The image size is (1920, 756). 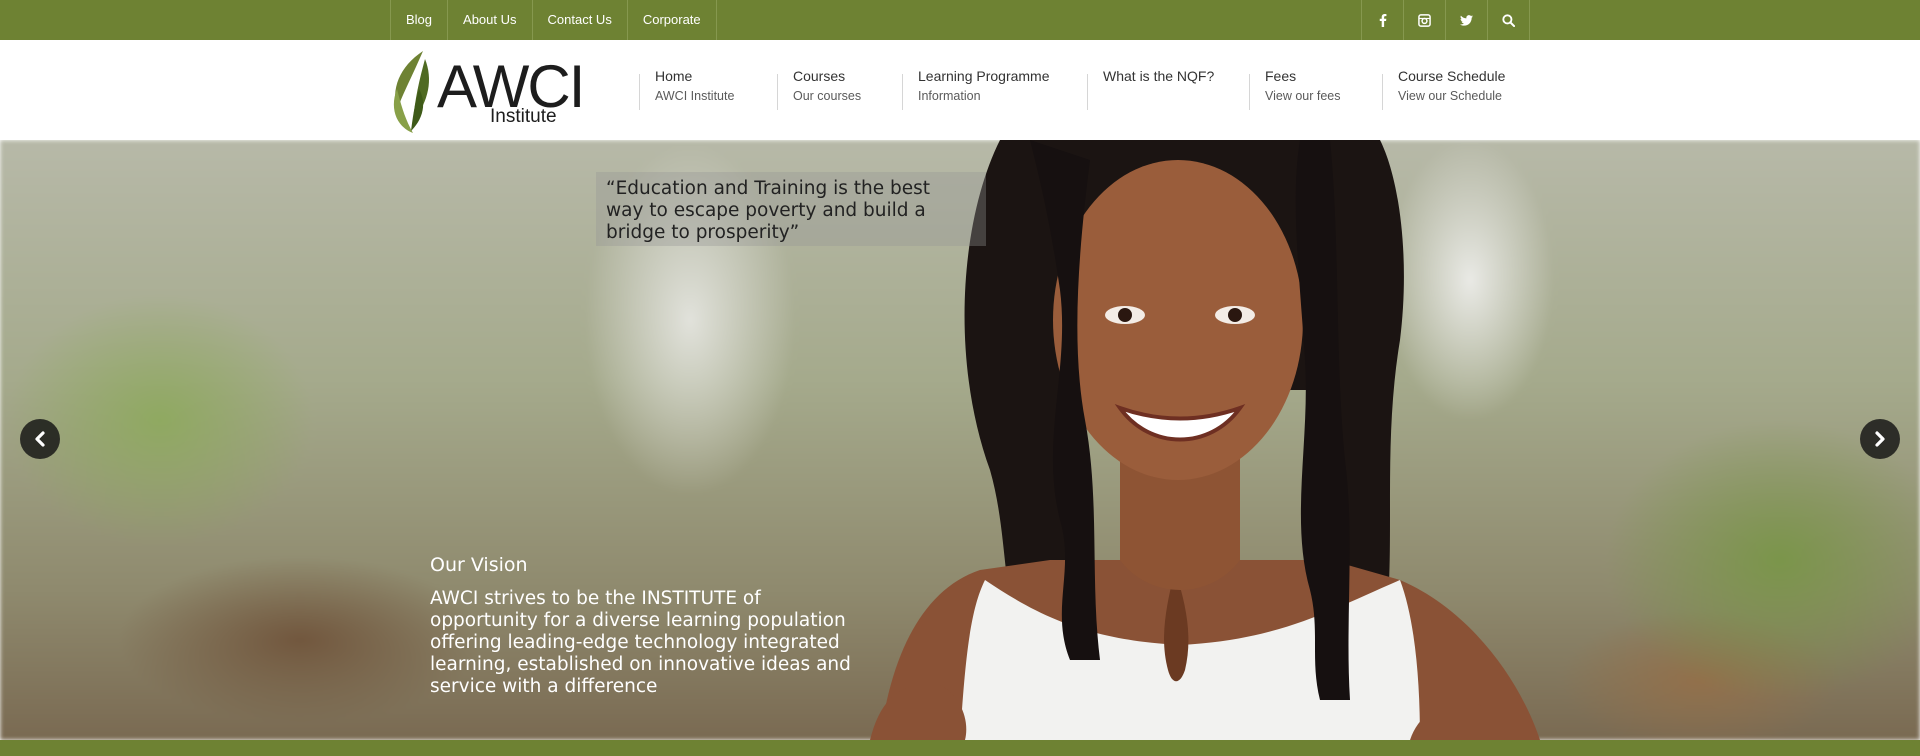 I want to click on nav-item-subtitle: View our fees, so click(x=1303, y=96).